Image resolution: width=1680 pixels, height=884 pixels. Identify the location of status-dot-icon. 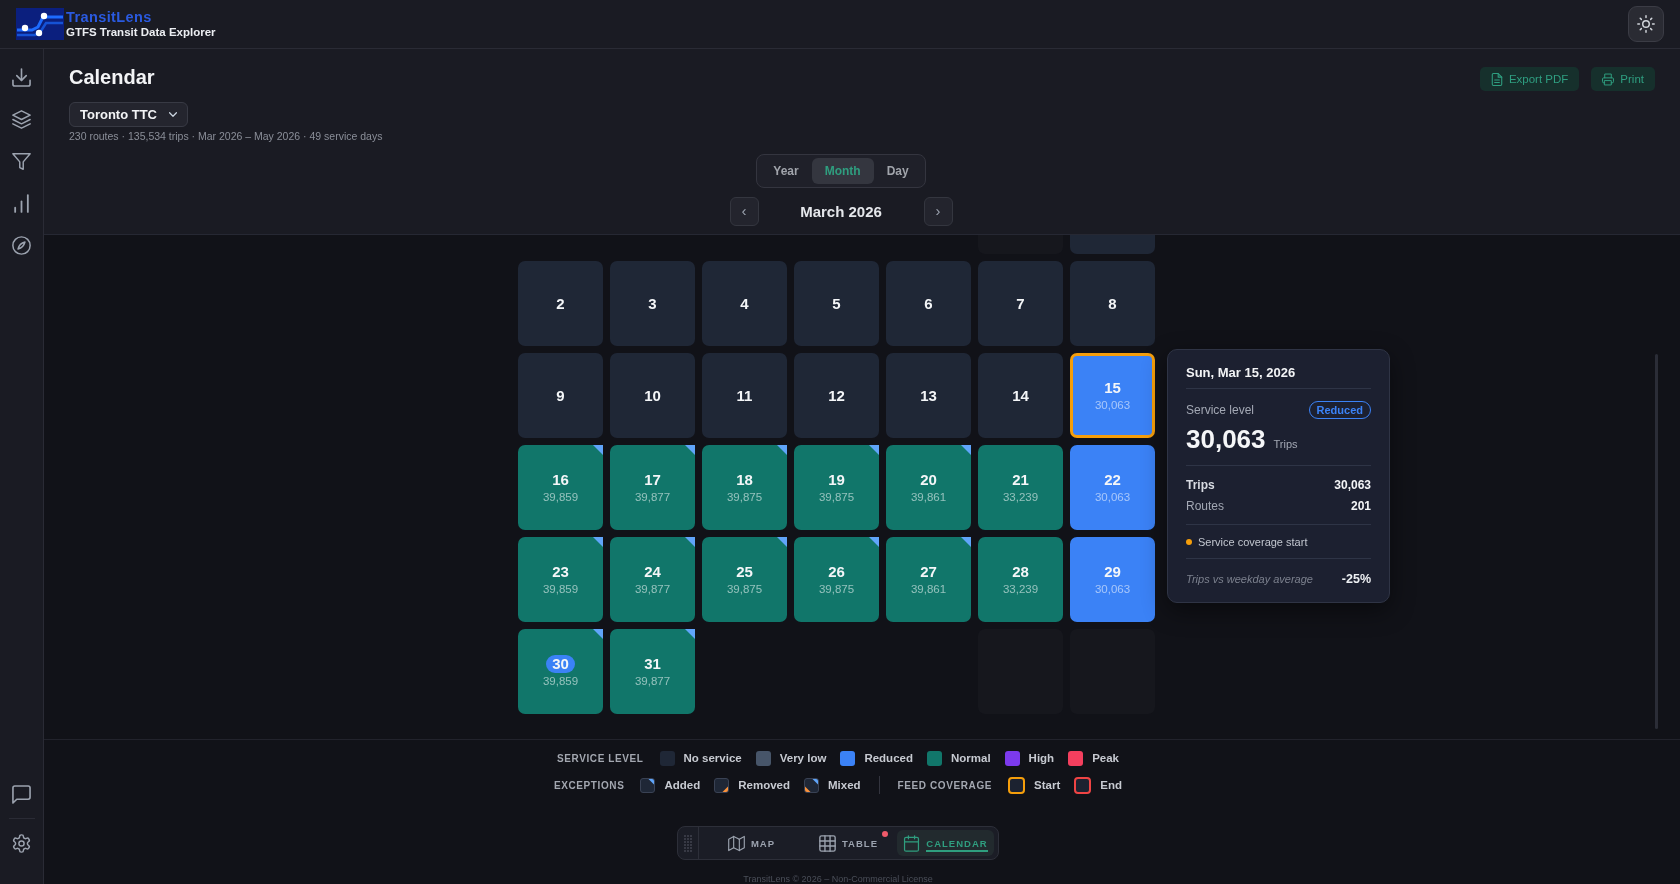
(1189, 542).